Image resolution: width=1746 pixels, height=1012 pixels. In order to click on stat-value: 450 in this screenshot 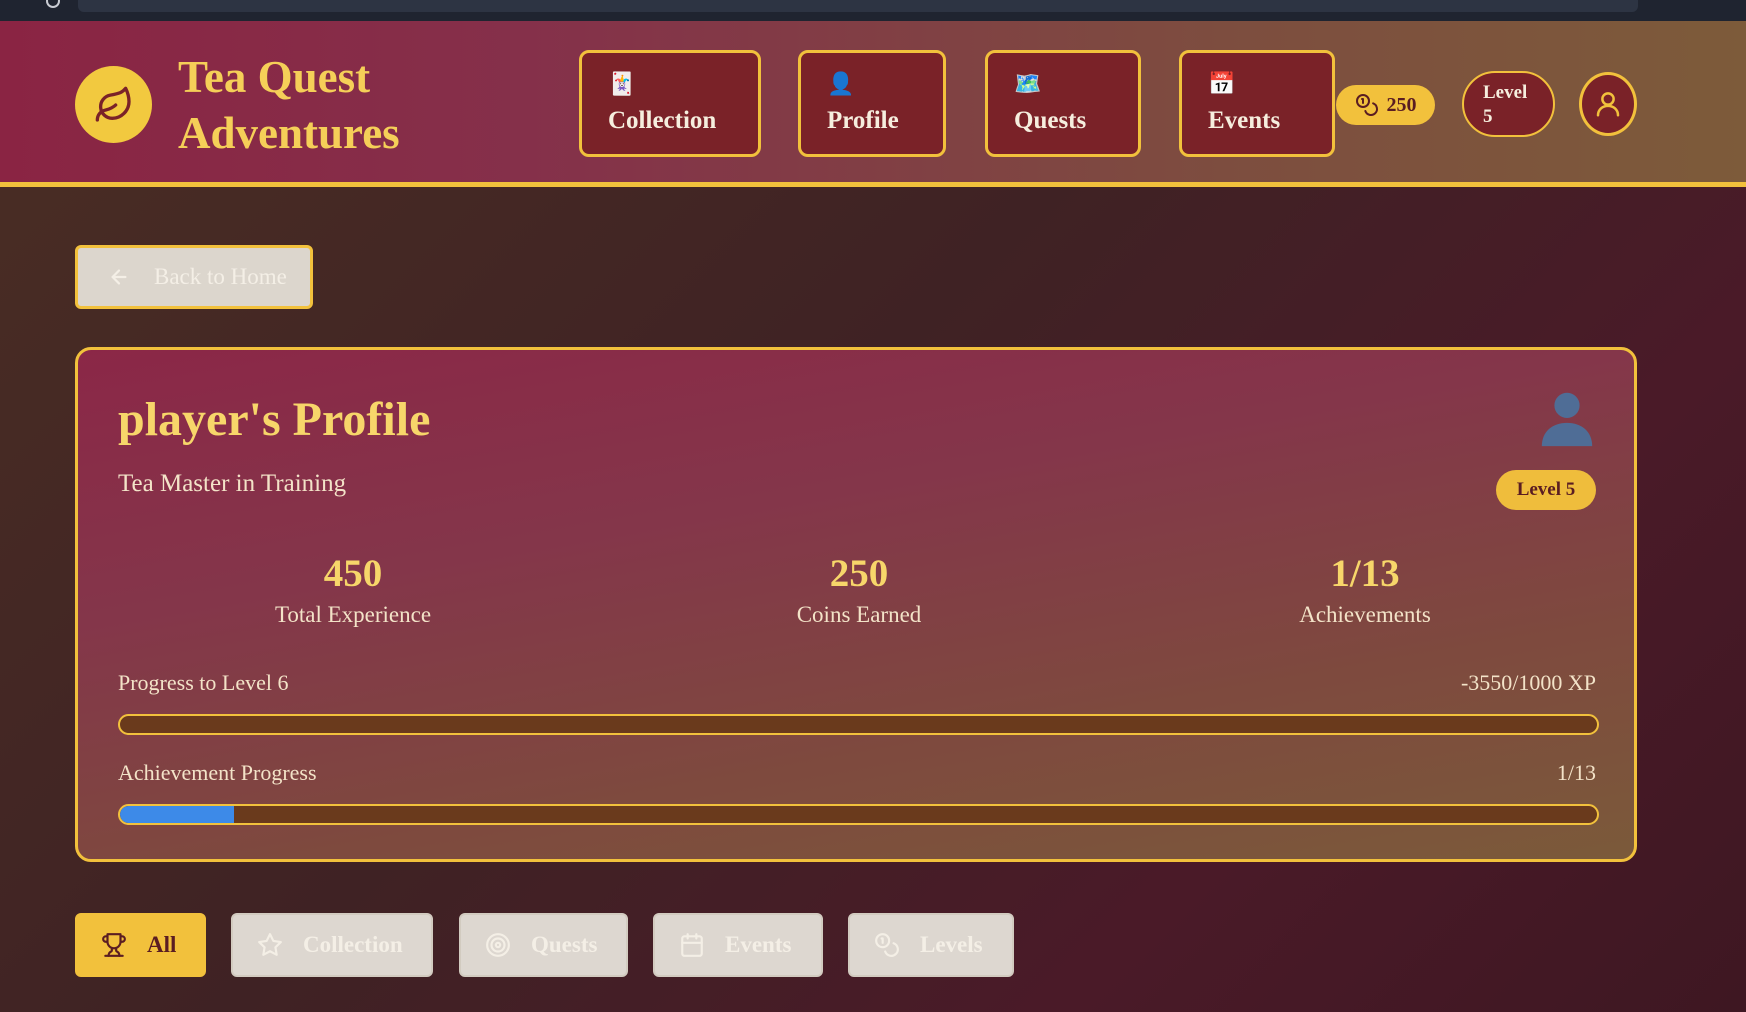, I will do `click(353, 573)`.